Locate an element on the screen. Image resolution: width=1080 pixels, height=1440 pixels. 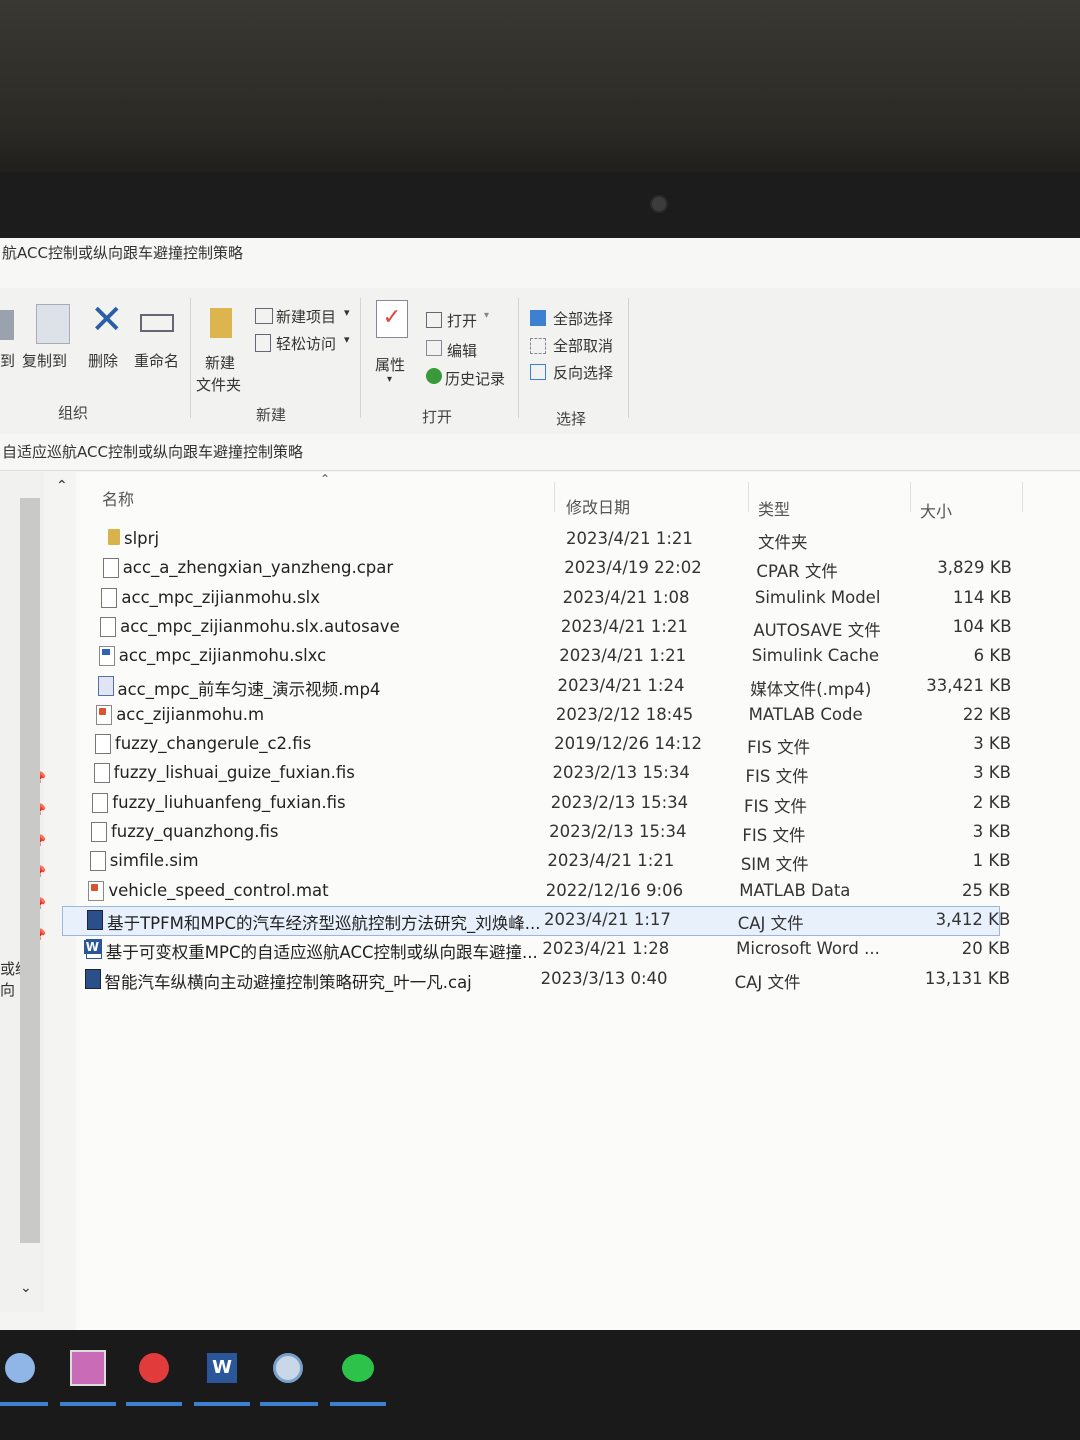
column-header-date: 修改日期 is located at coordinates (598, 506).